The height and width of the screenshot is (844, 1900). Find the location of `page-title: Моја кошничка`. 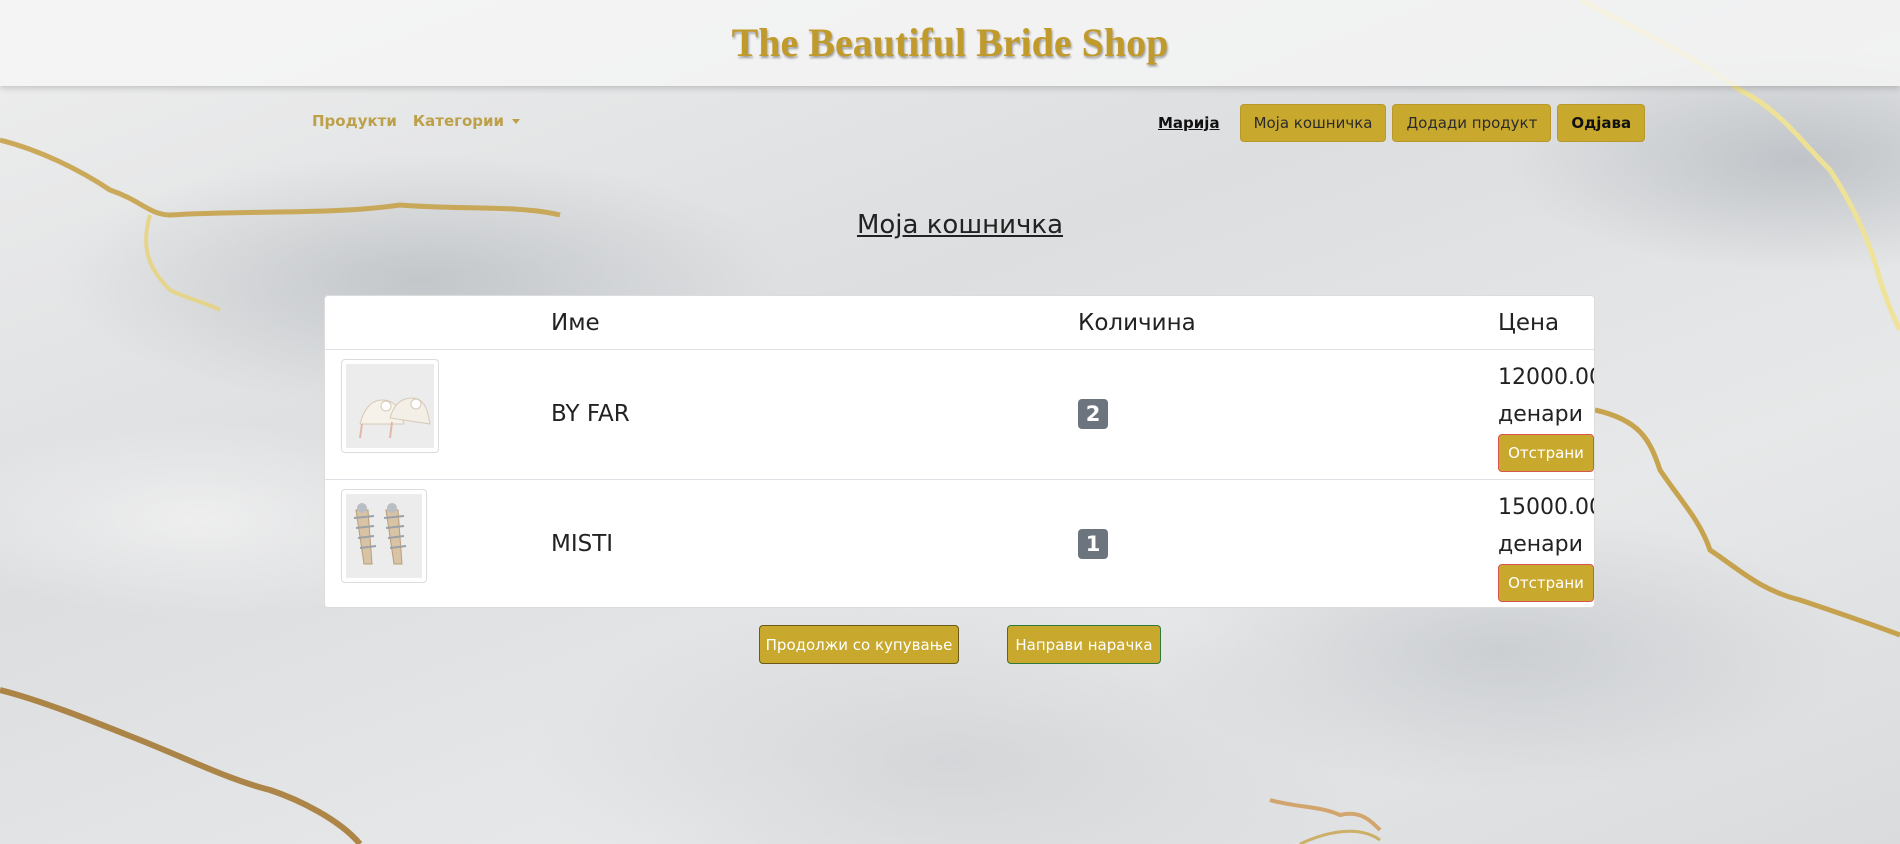

page-title: Моја кошничка is located at coordinates (950, 225).